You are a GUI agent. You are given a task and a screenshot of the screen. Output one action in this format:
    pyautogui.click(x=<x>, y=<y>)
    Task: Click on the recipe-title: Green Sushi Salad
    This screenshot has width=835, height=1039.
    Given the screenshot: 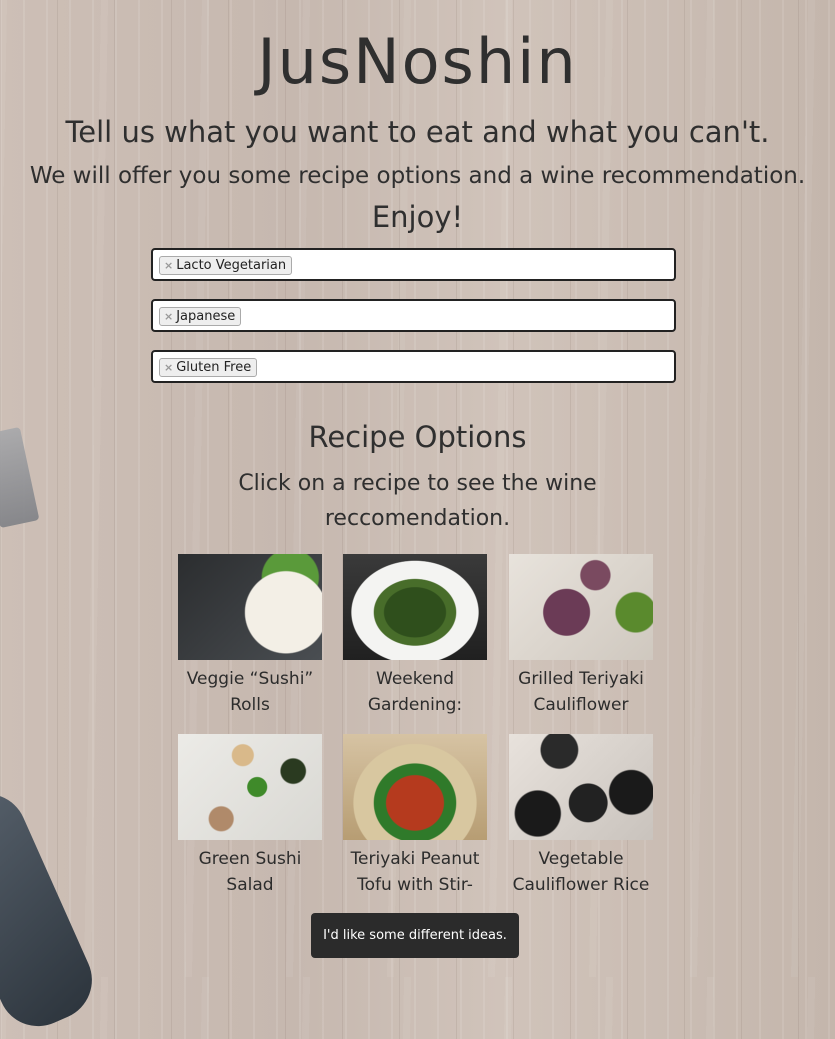 What is the action you would take?
    pyautogui.click(x=250, y=872)
    